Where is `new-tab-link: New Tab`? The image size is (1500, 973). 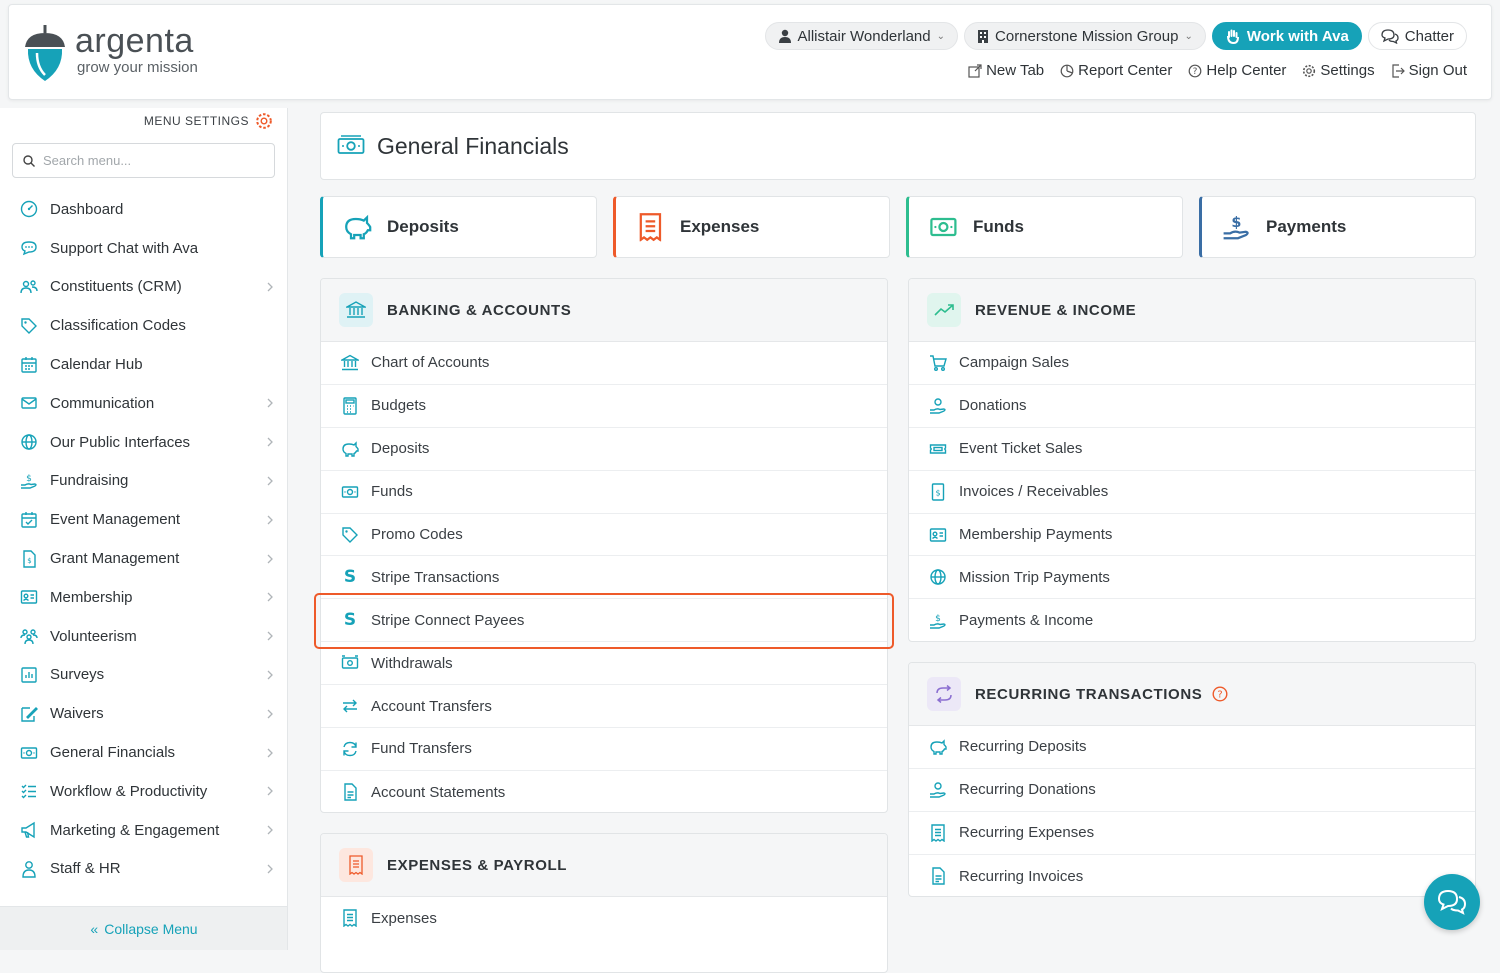
new-tab-link: New Tab is located at coordinates (1006, 70).